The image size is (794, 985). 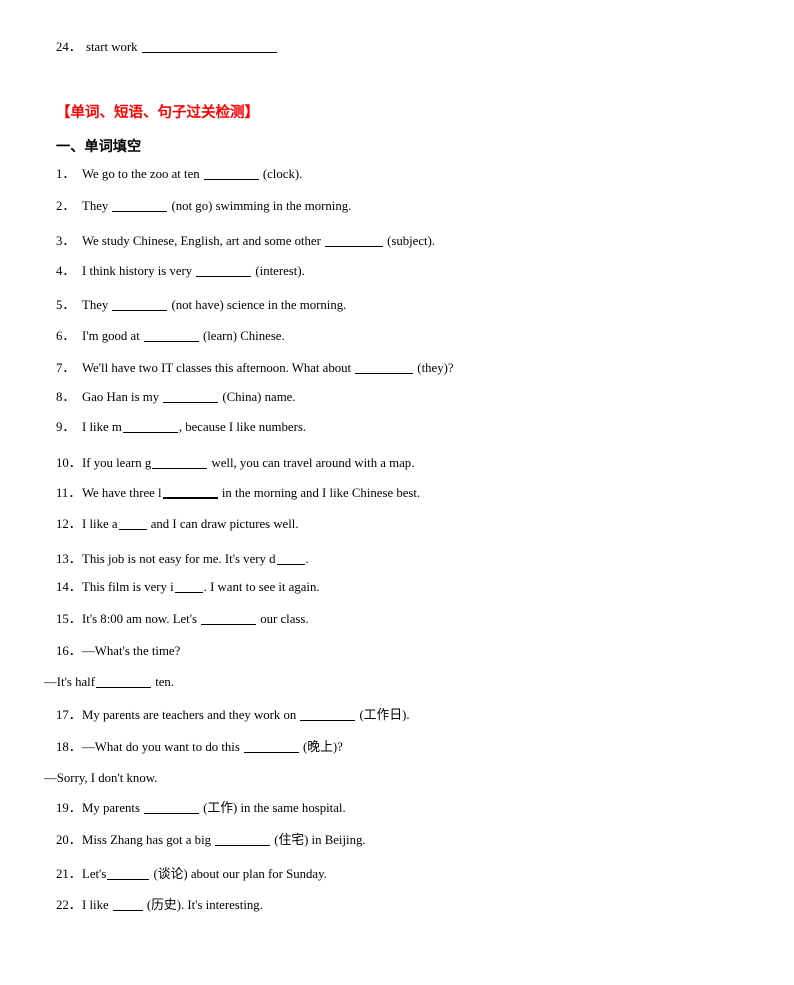 What do you see at coordinates (278, 271) in the screenshot?
I see `item-text-after-blank: (interest).` at bounding box center [278, 271].